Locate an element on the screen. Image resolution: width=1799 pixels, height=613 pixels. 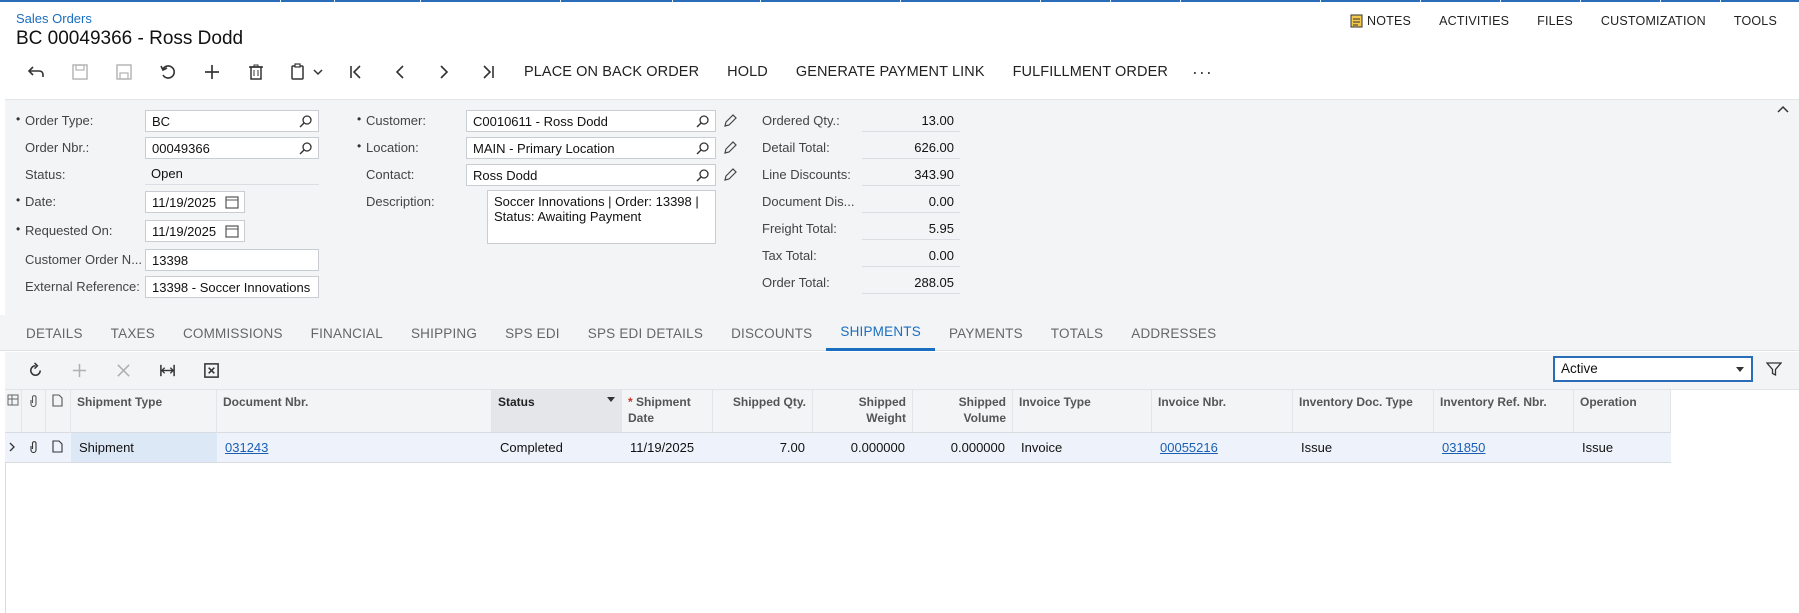
save-close-button is located at coordinates (80, 72).